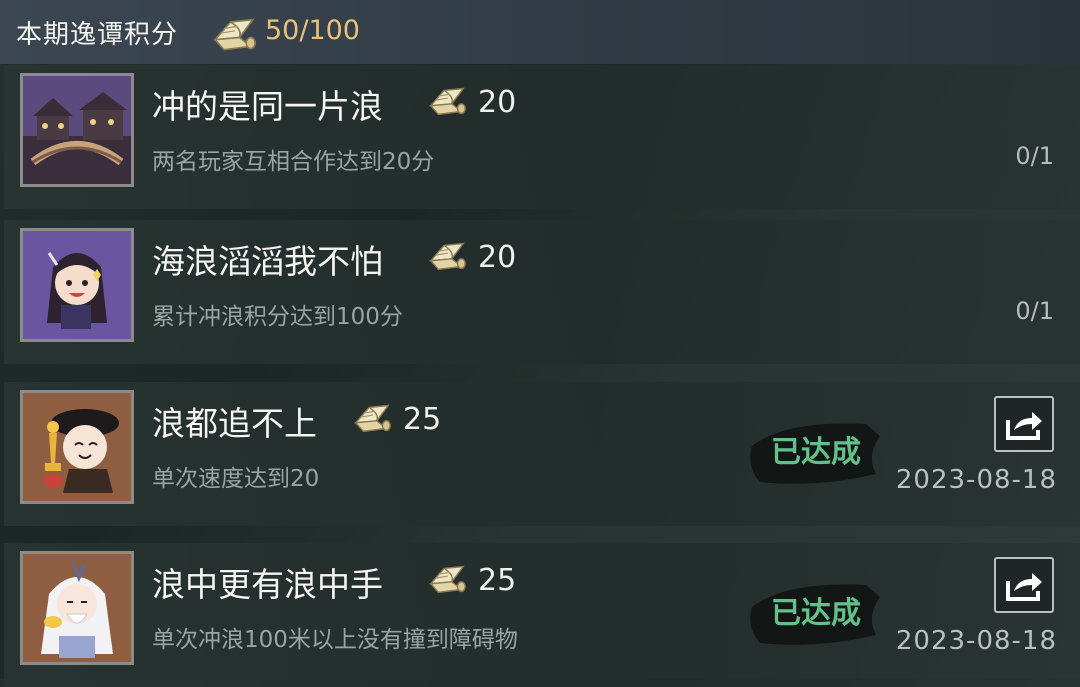 The height and width of the screenshot is (687, 1080). I want to click on achievement-description: 累计冲浪积分达到100分, so click(277, 317).